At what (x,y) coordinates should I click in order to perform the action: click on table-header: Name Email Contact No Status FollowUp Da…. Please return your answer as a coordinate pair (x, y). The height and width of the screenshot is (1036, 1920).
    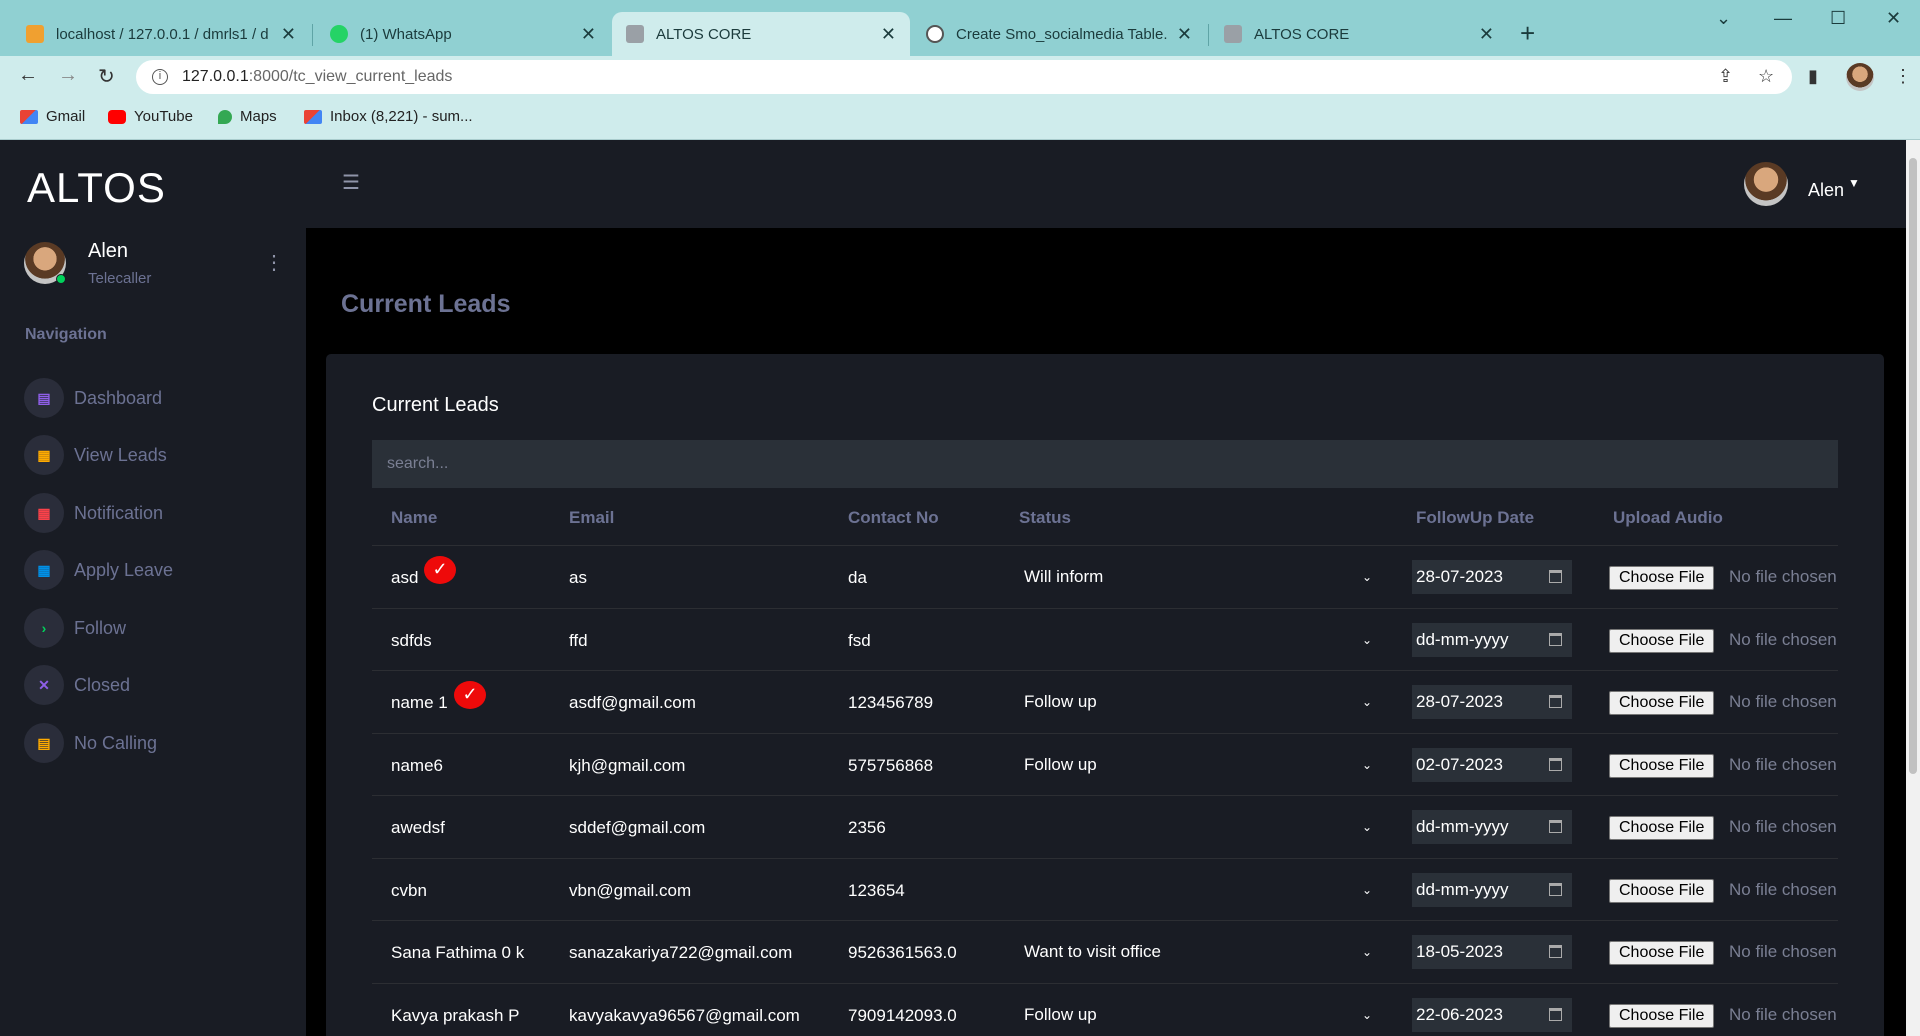
    Looking at the image, I should click on (1105, 517).